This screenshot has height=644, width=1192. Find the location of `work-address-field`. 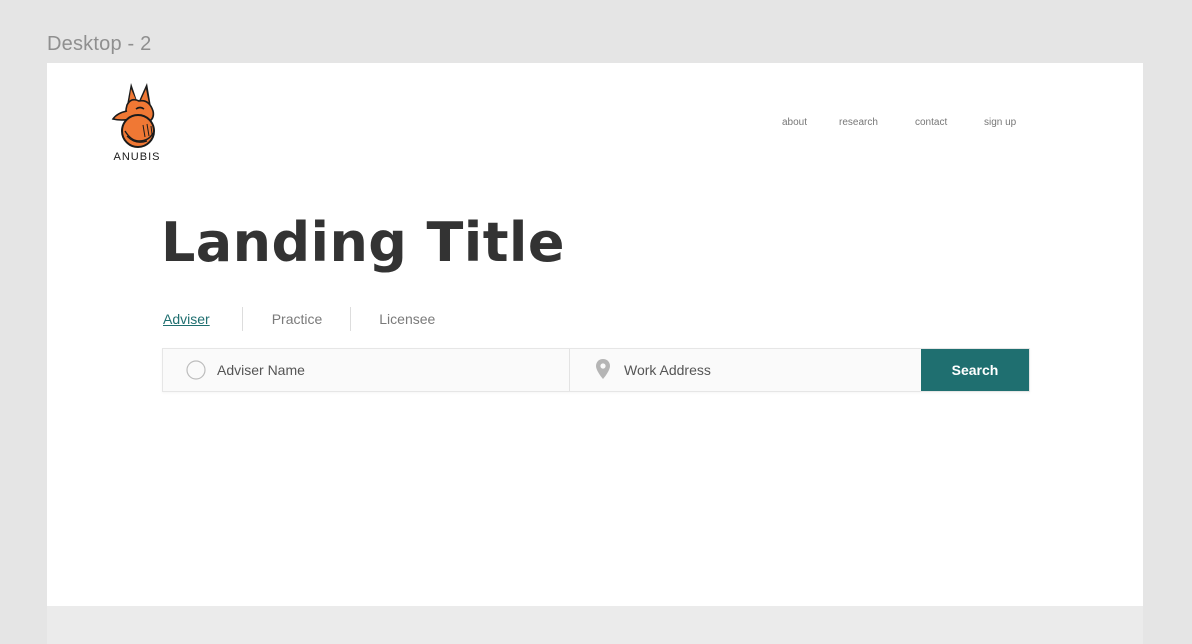

work-address-field is located at coordinates (745, 370).